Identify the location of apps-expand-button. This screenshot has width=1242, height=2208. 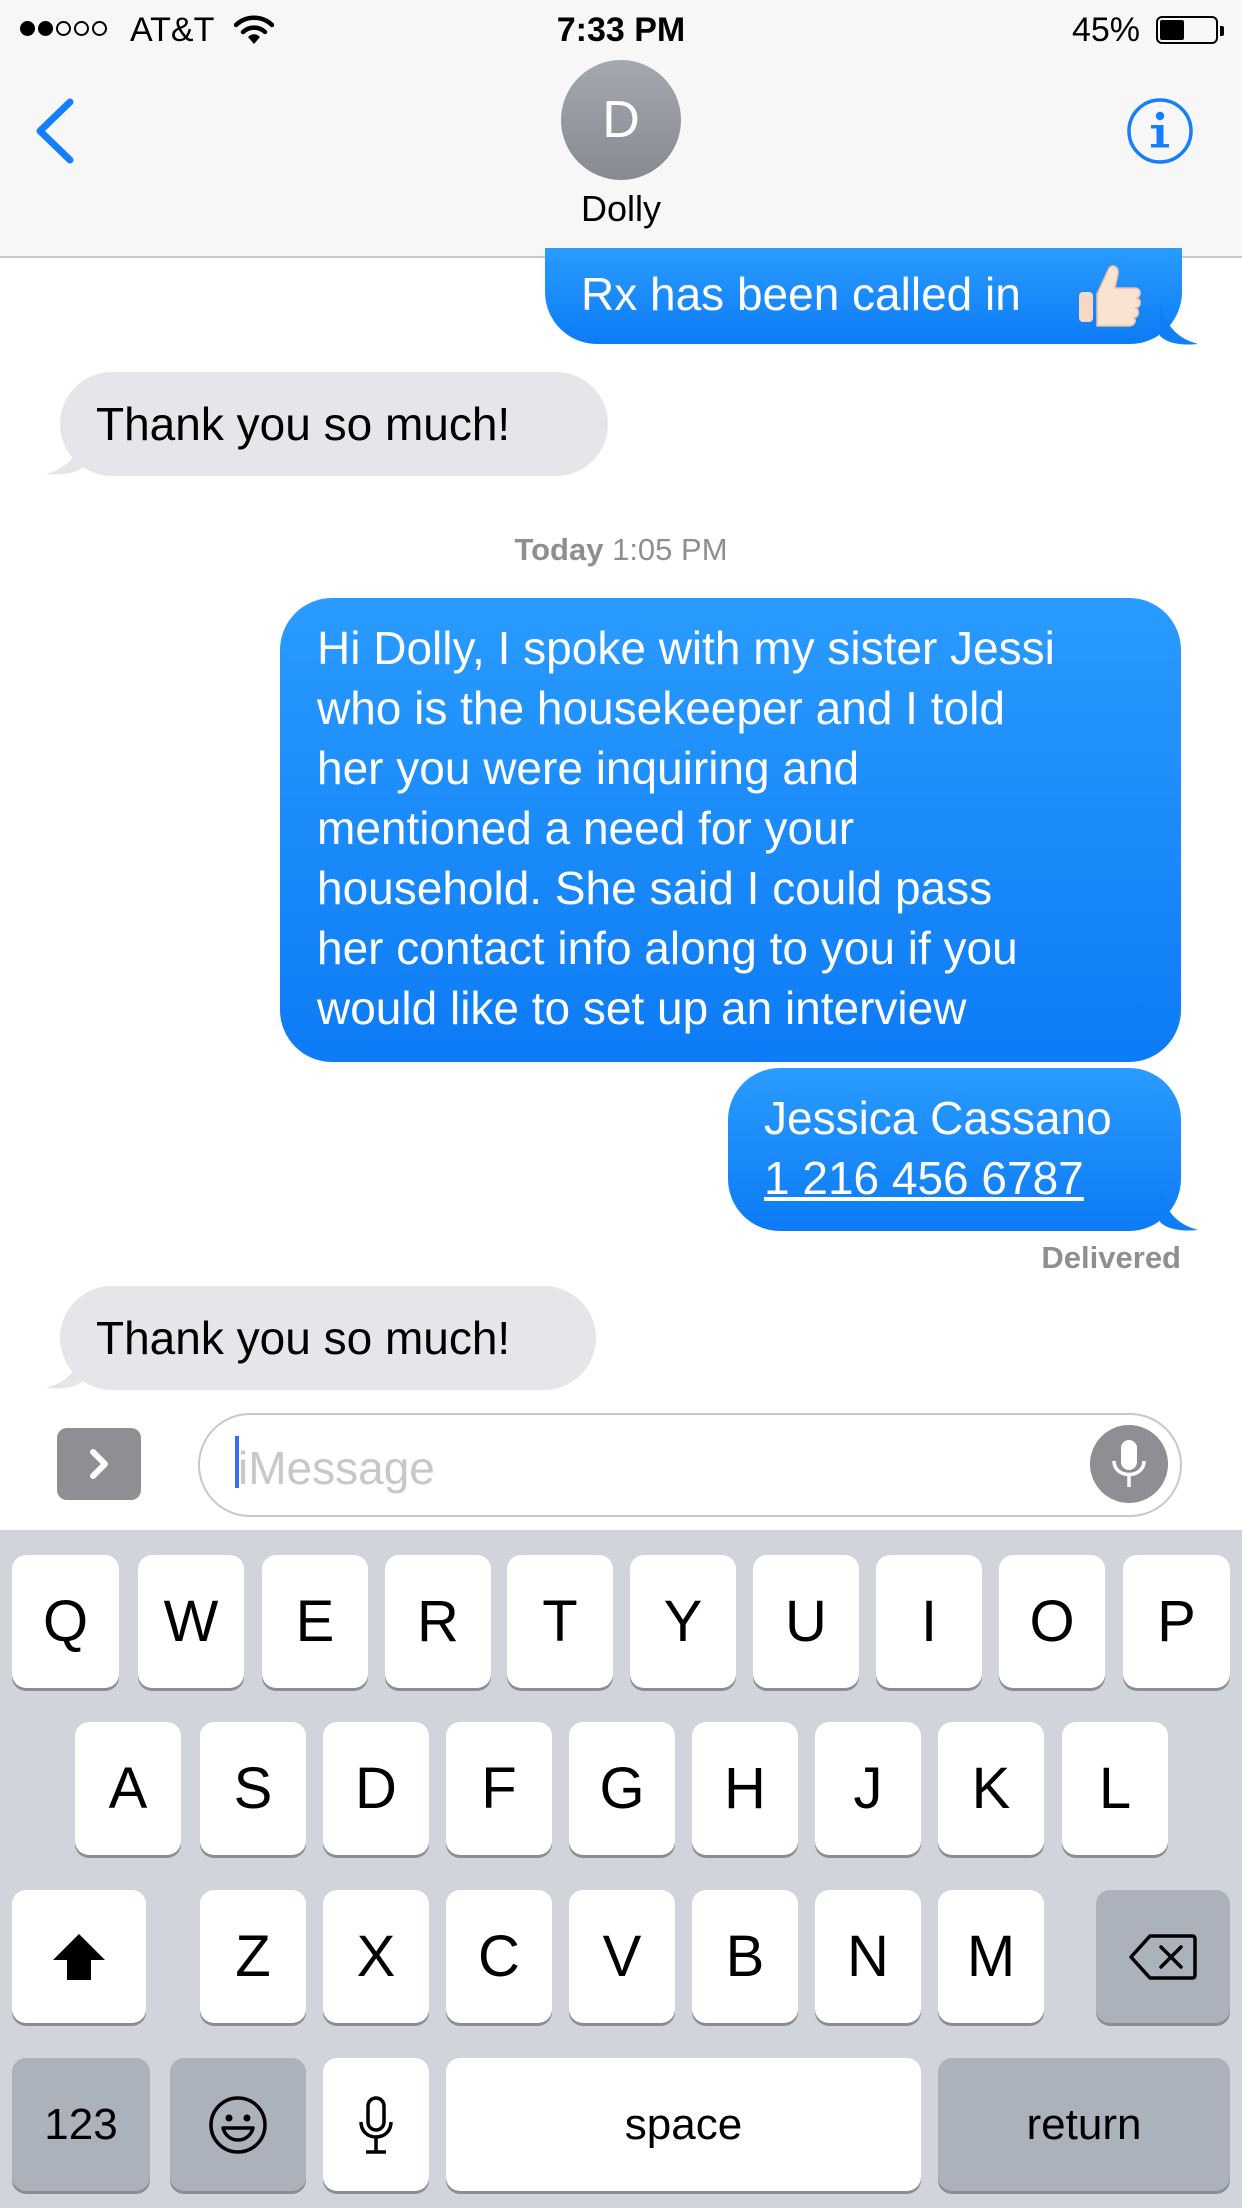
(99, 1464).